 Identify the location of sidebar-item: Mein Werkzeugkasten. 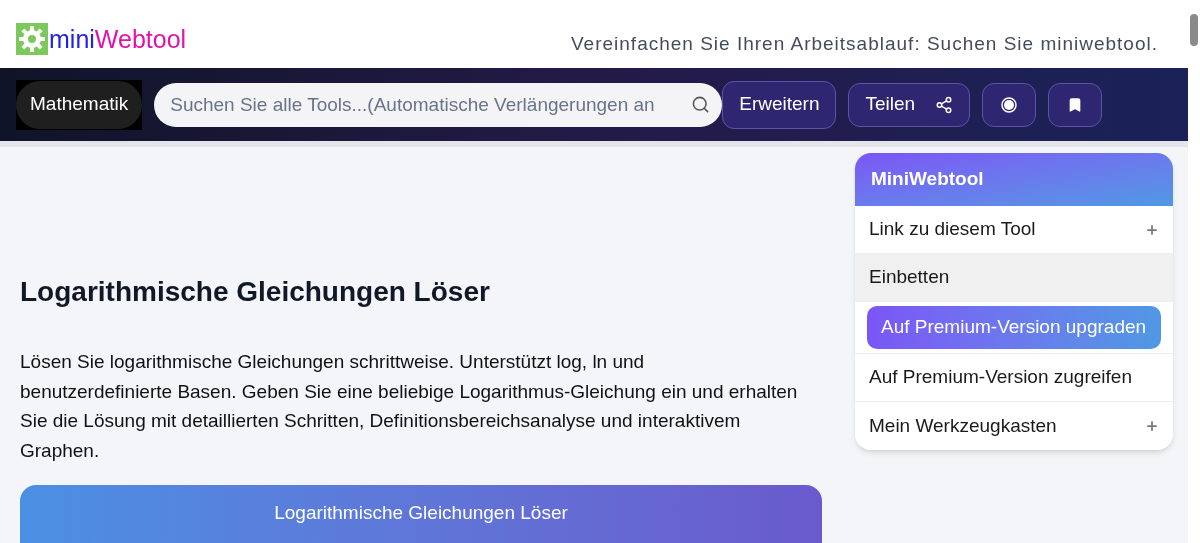
(1014, 426).